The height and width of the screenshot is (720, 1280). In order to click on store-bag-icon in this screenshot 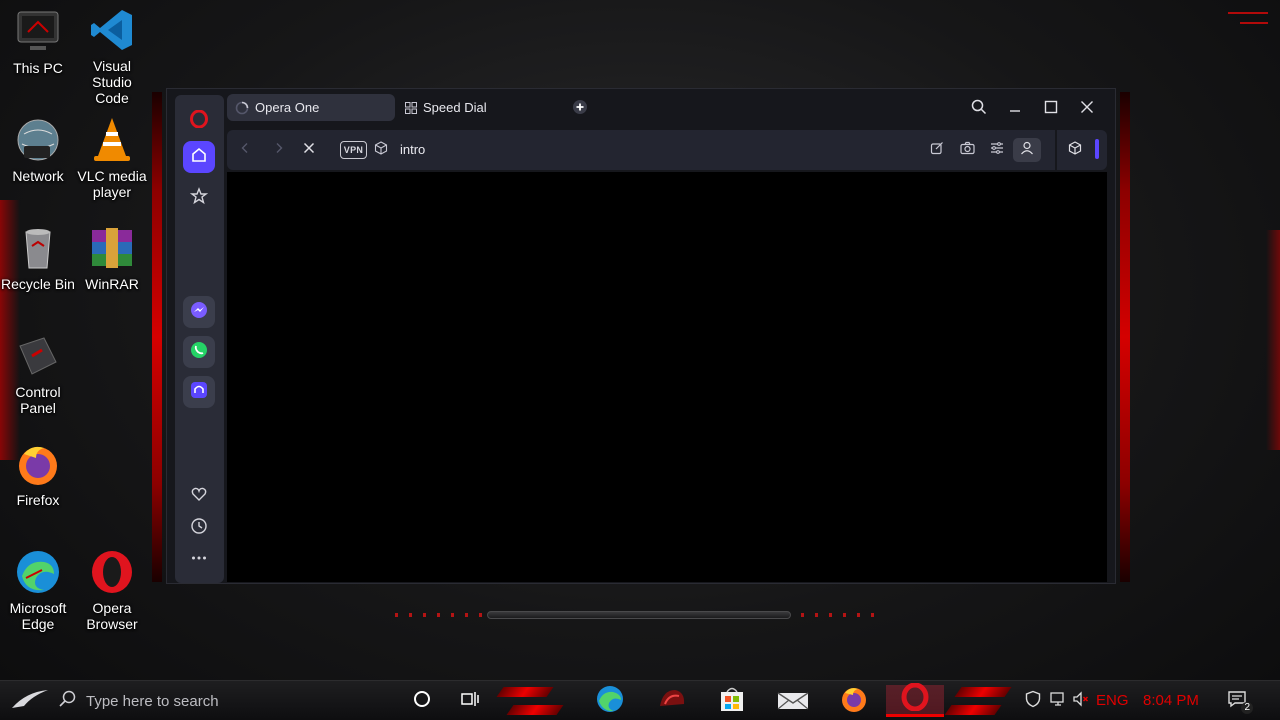, I will do `click(732, 701)`.